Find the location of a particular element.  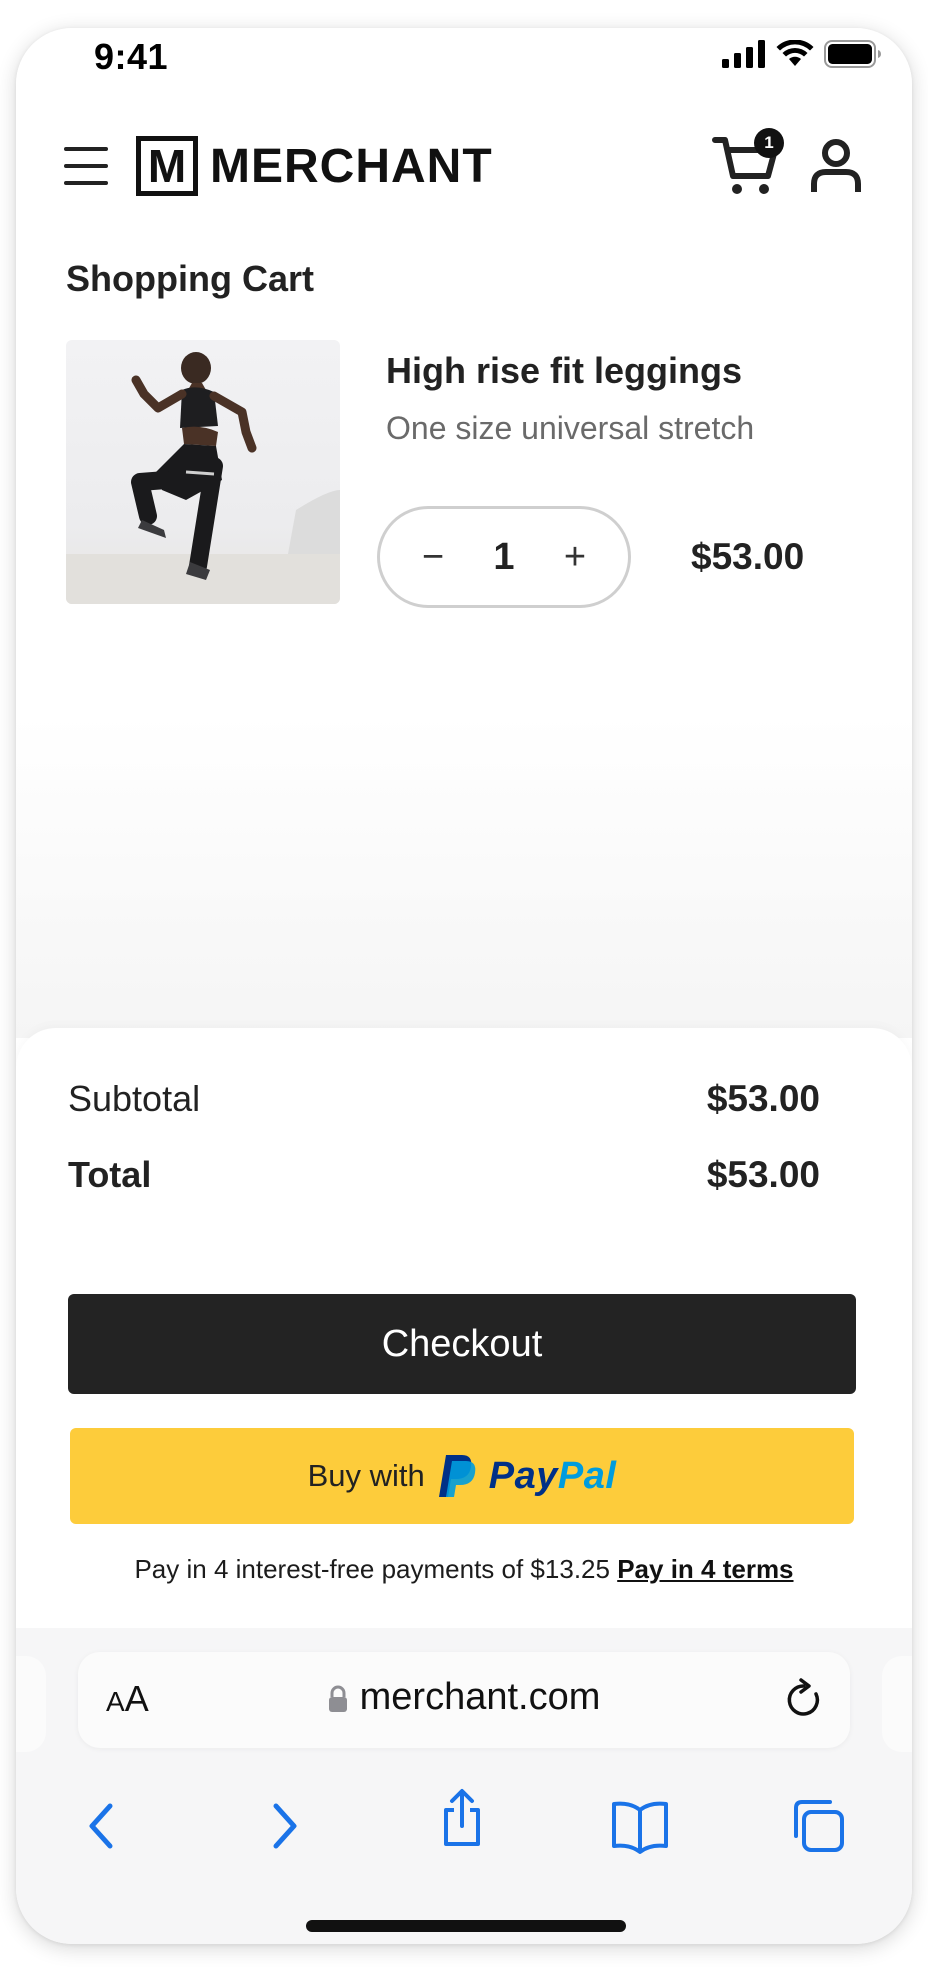

url-text: merchant.com is located at coordinates (480, 1697).